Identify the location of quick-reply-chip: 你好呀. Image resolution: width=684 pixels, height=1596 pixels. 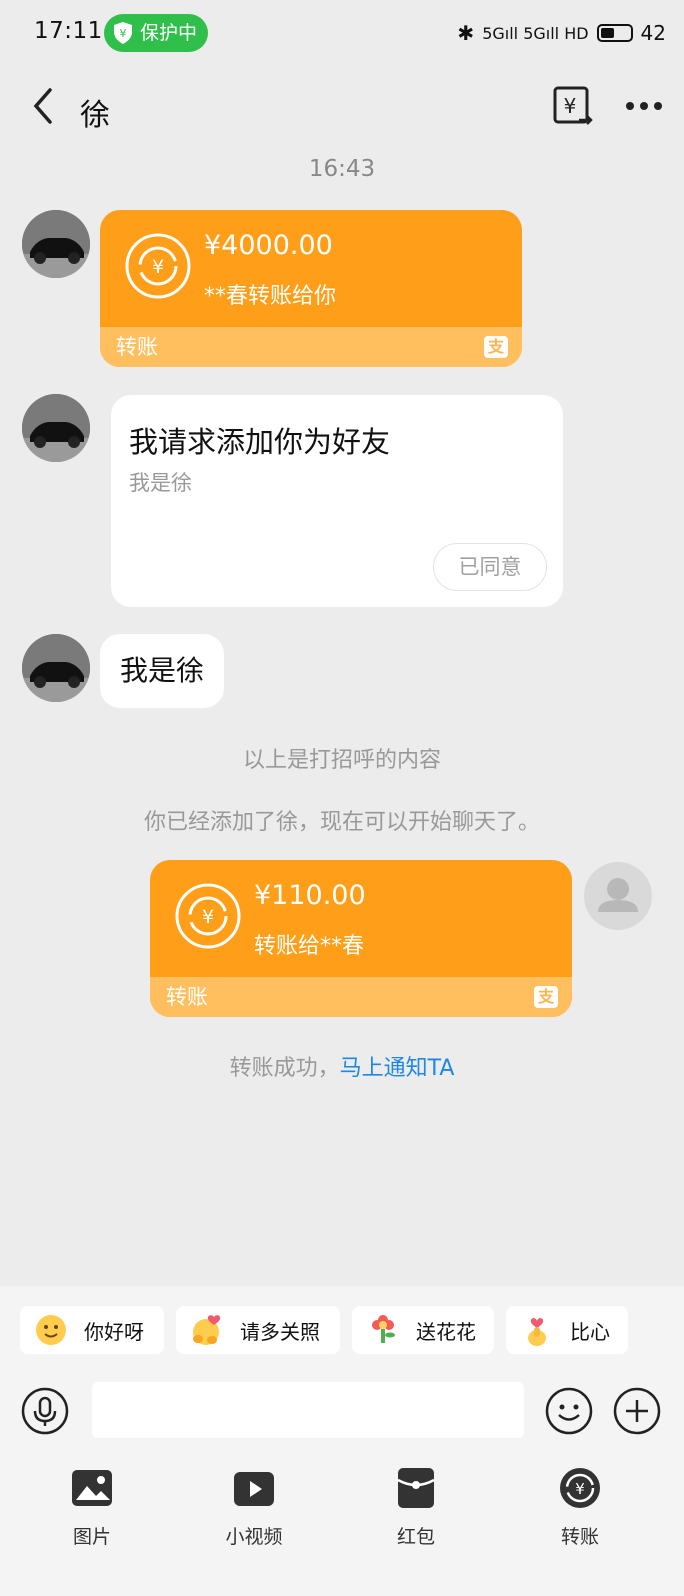
(92, 1330).